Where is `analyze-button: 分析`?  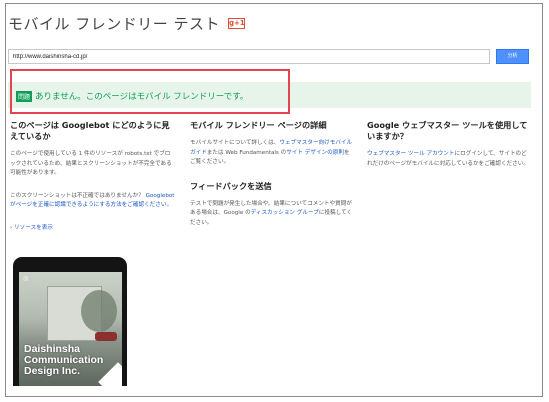 analyze-button: 分析 is located at coordinates (512, 56).